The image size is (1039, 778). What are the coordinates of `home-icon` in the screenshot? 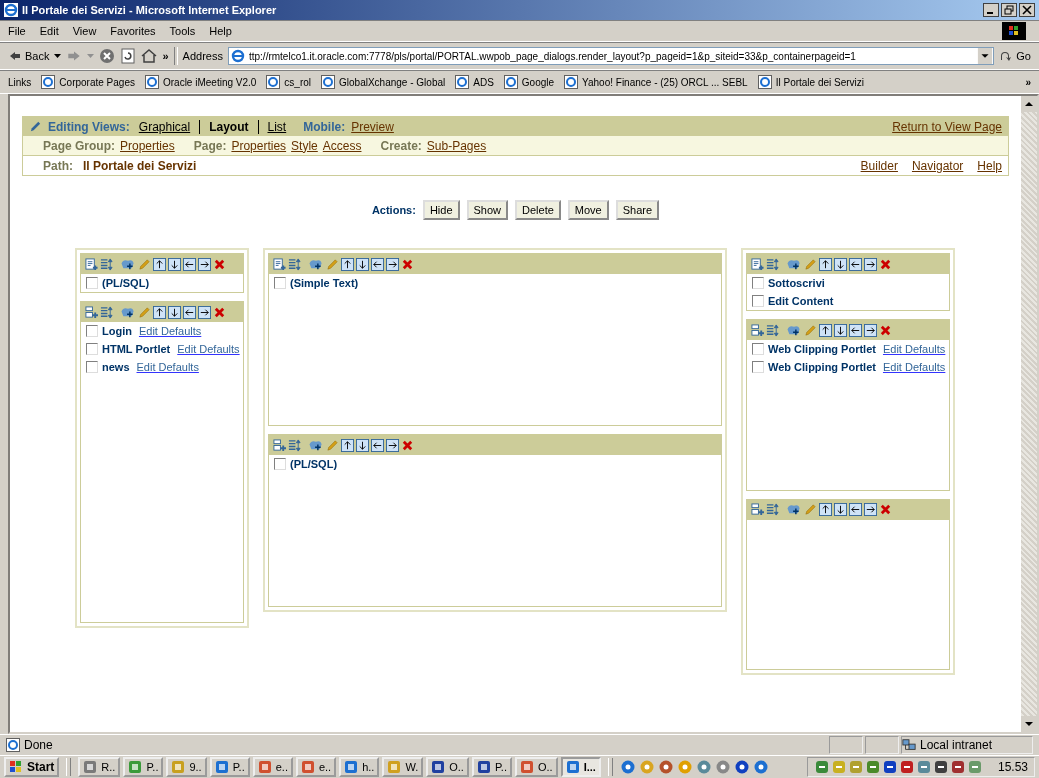 It's located at (149, 56).